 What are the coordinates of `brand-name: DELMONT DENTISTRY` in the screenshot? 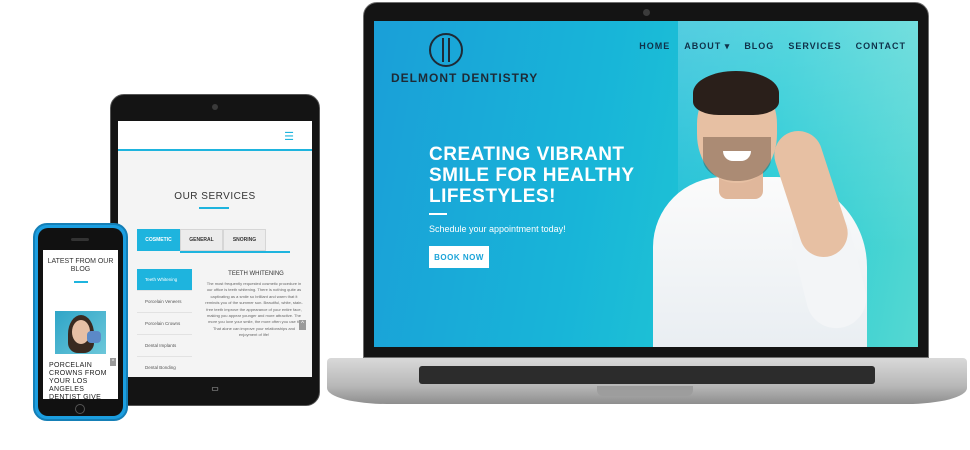 It's located at (464, 78).